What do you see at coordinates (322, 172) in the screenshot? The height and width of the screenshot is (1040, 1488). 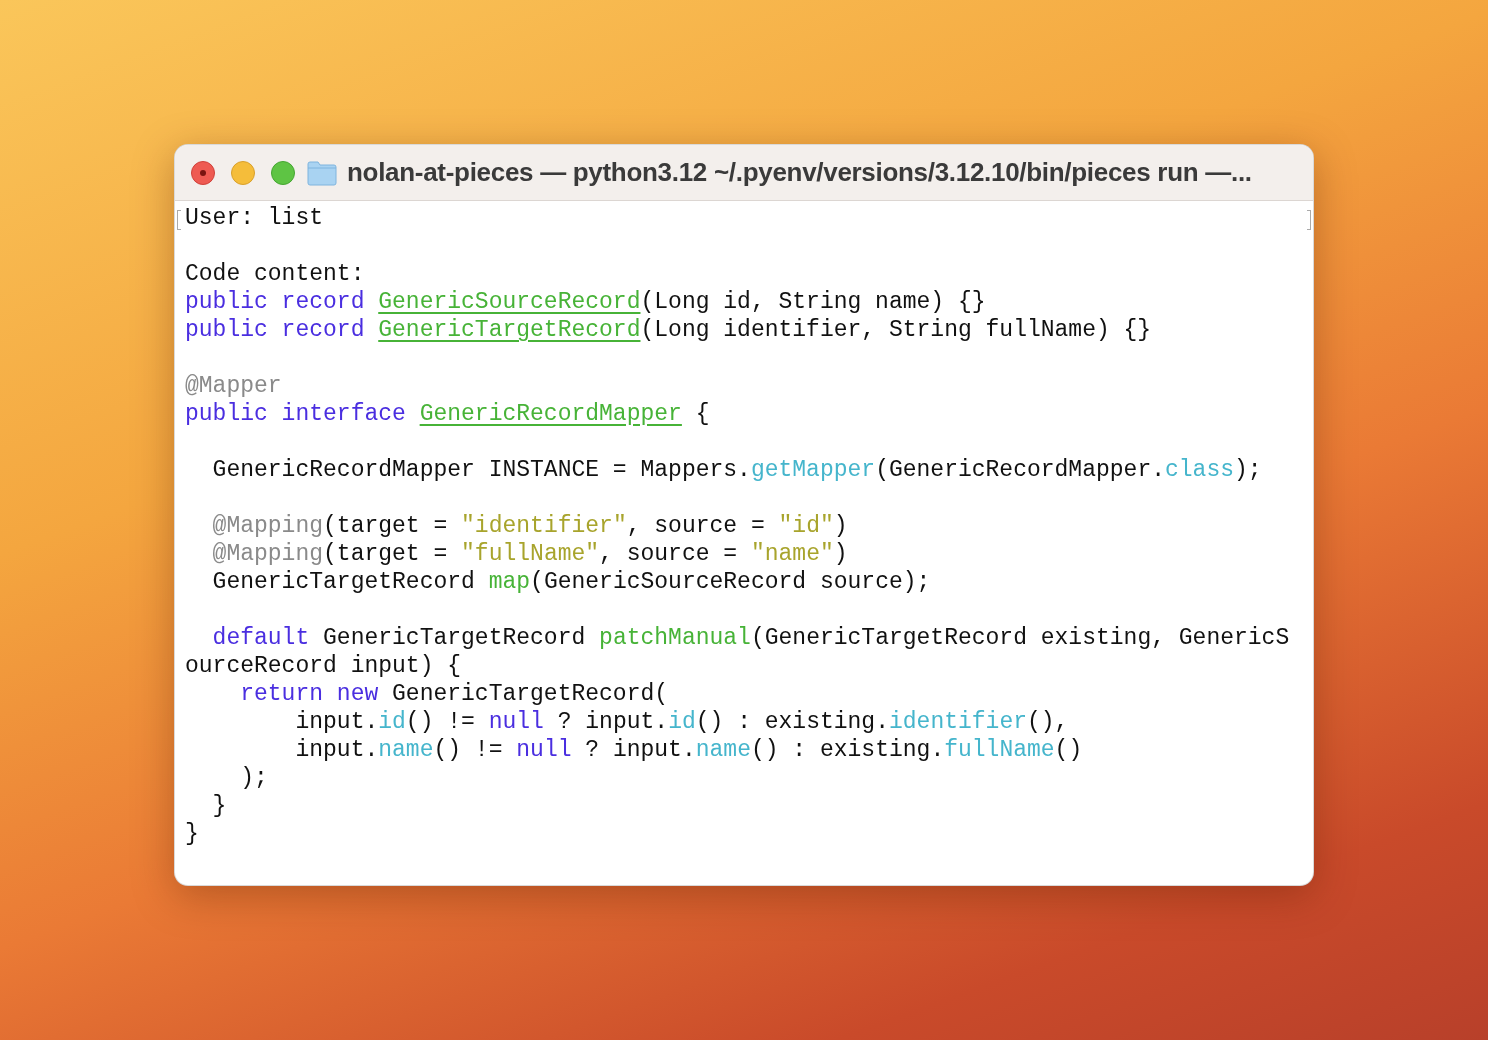 I see `folder-icon` at bounding box center [322, 172].